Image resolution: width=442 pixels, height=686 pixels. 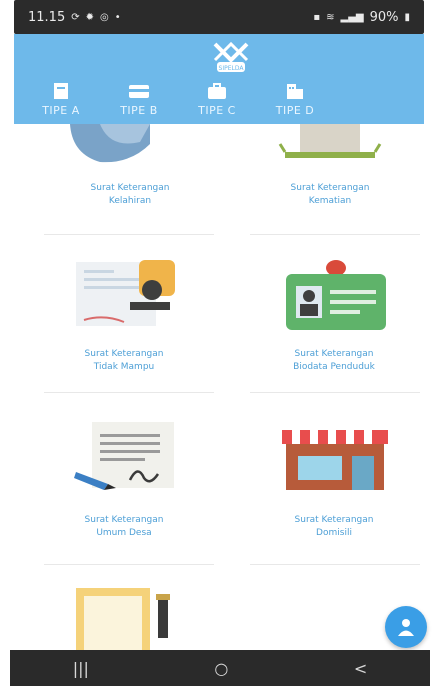 What do you see at coordinates (104, 17) in the screenshot?
I see `circle-icon: ◎` at bounding box center [104, 17].